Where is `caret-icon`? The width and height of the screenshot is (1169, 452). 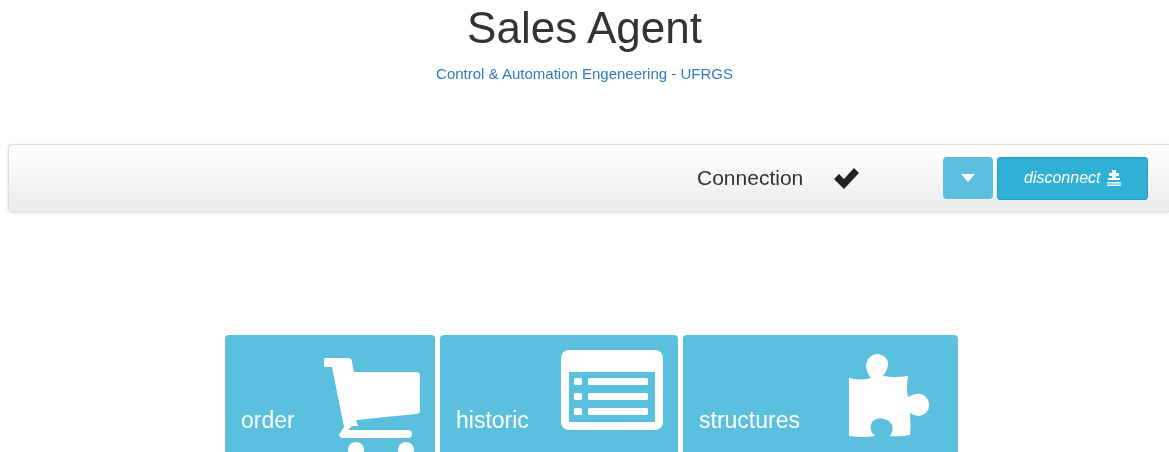
caret-icon is located at coordinates (968, 178).